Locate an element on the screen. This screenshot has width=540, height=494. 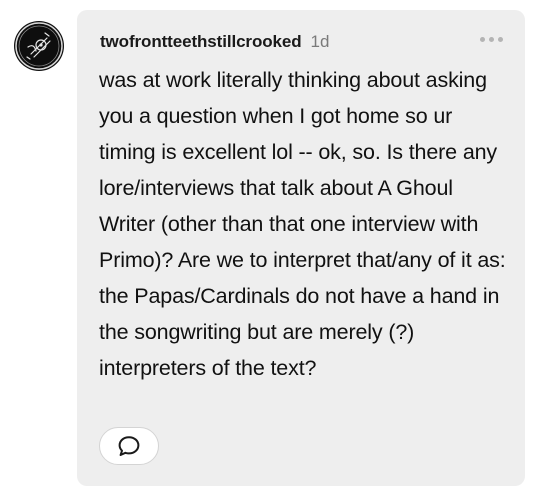
comment-header: twofrontteethstillcrooked 1d is located at coordinates (302, 42).